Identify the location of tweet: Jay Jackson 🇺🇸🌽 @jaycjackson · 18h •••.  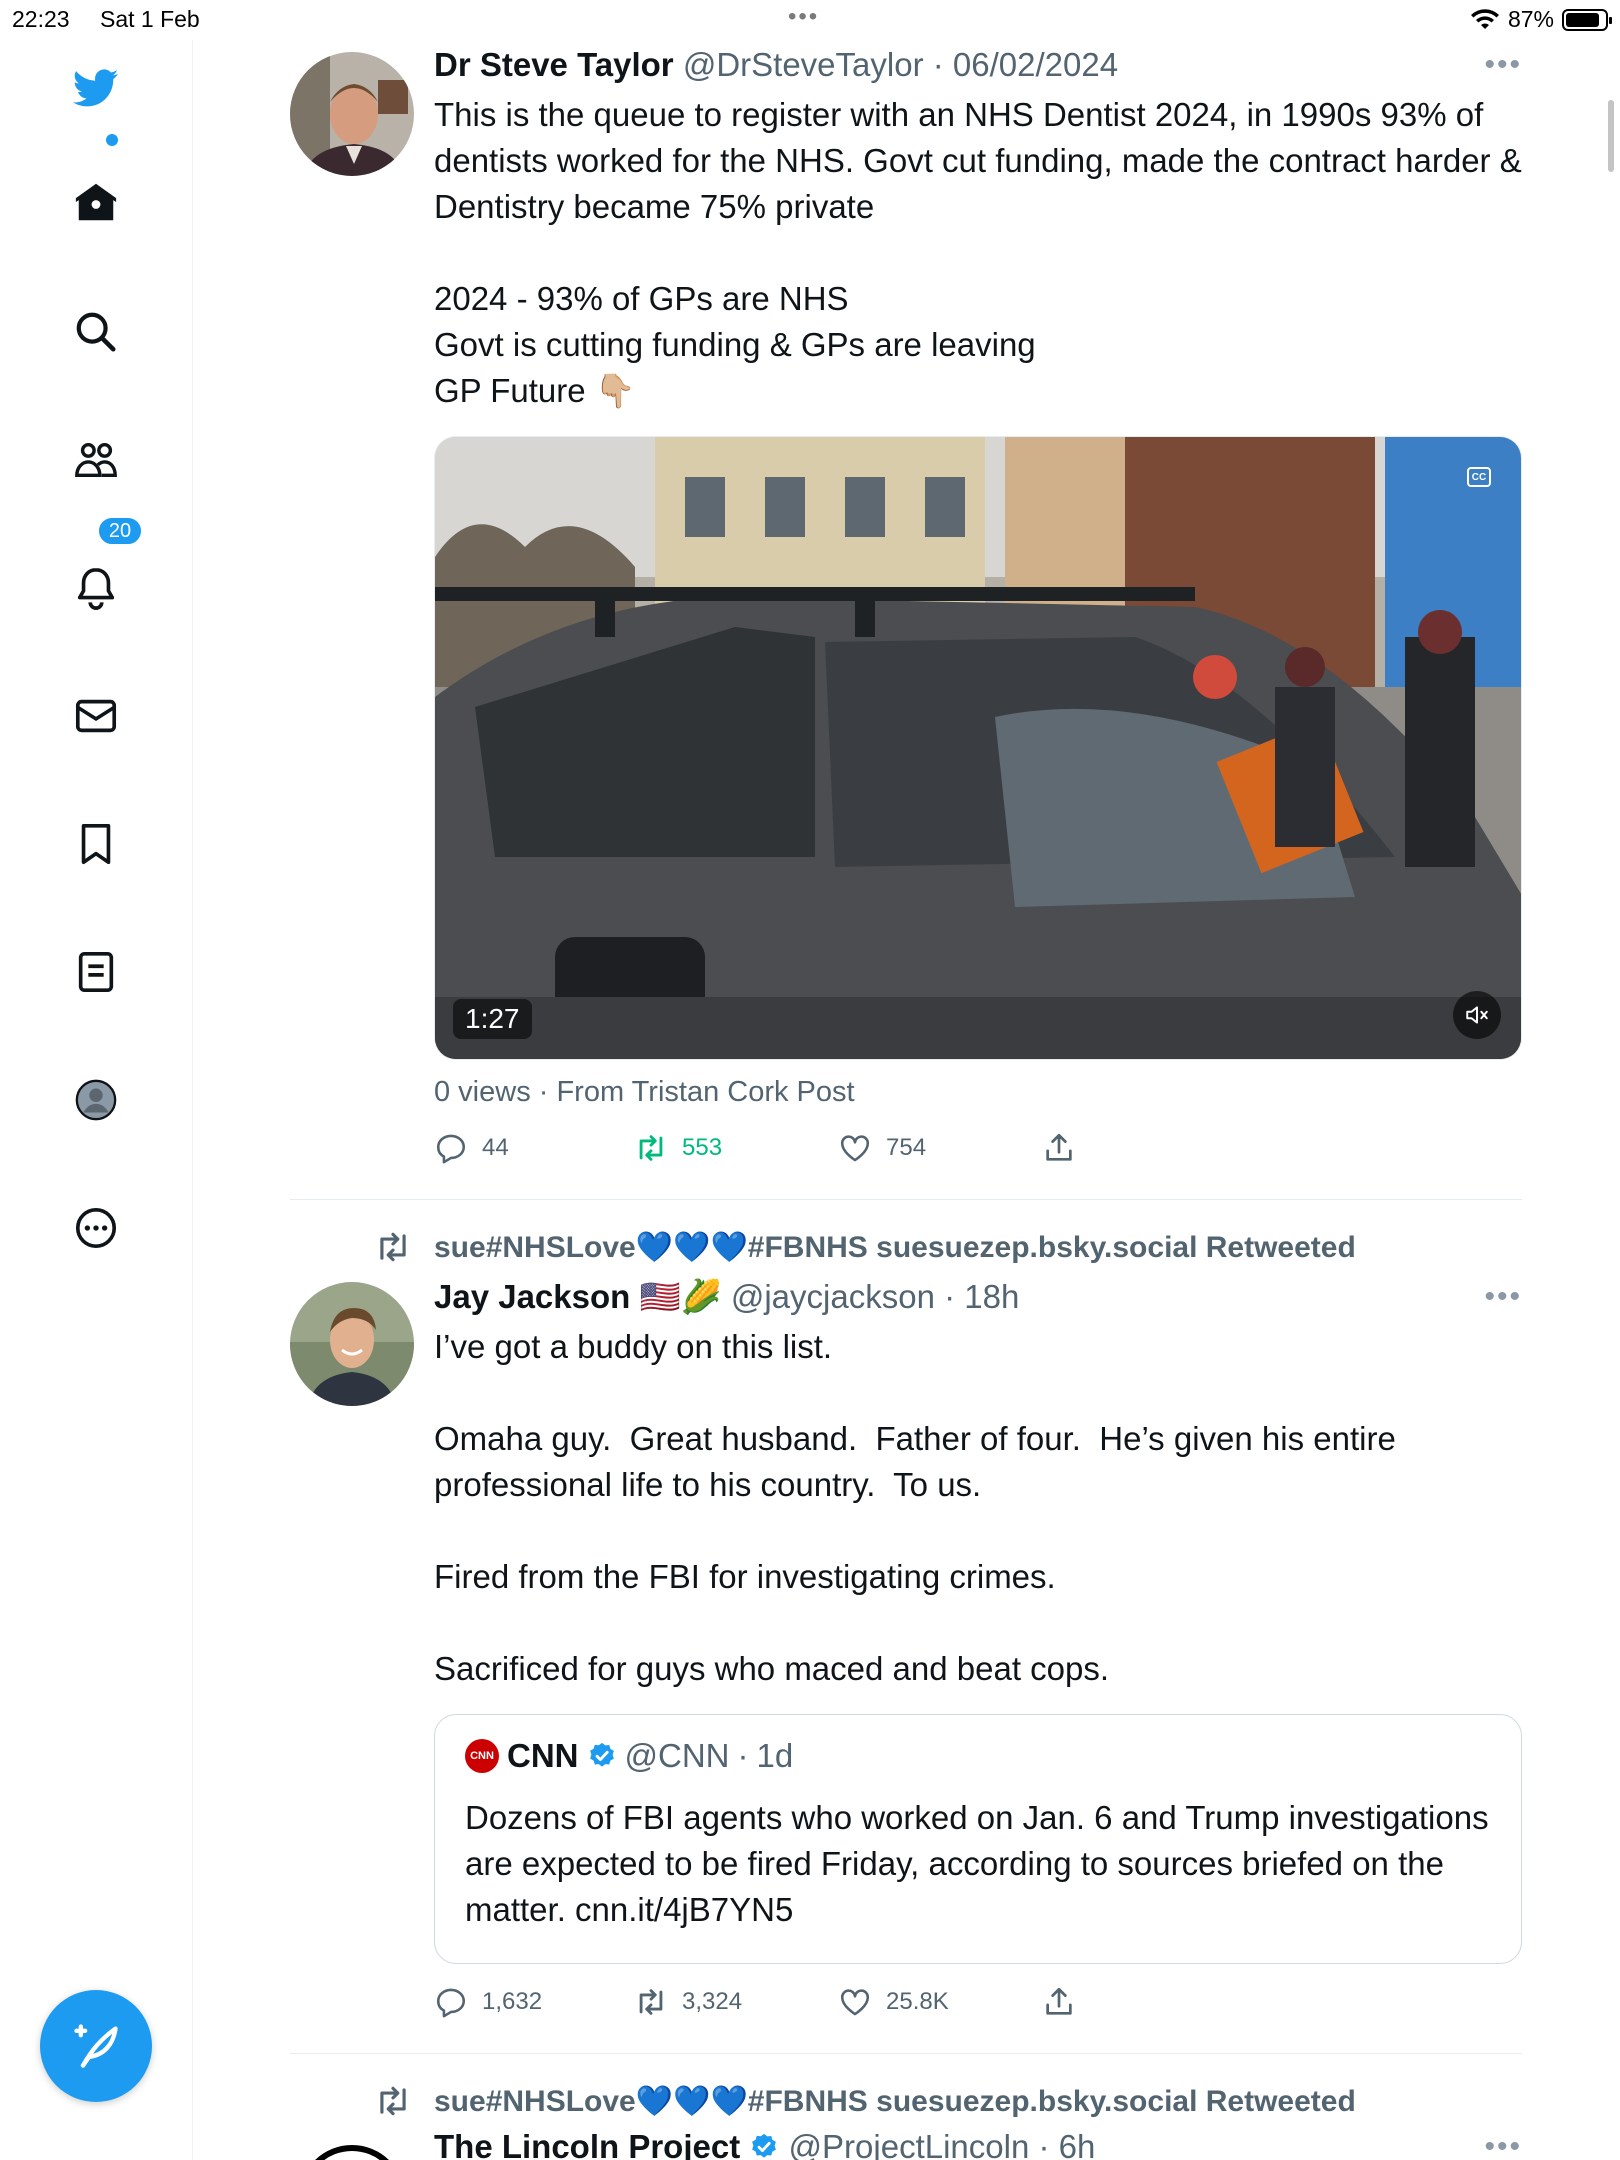
(906, 1297).